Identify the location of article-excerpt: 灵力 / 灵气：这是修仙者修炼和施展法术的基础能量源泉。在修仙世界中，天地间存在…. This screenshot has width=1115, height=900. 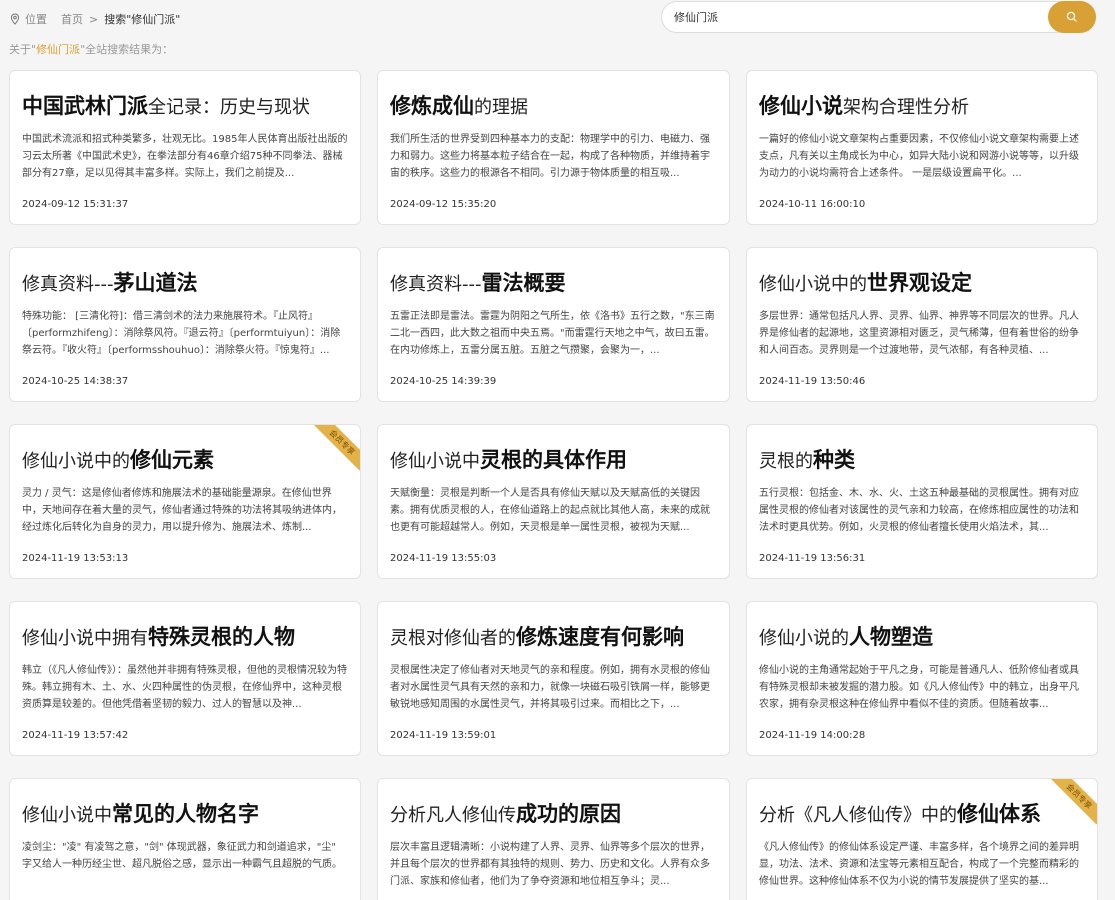
(182, 510).